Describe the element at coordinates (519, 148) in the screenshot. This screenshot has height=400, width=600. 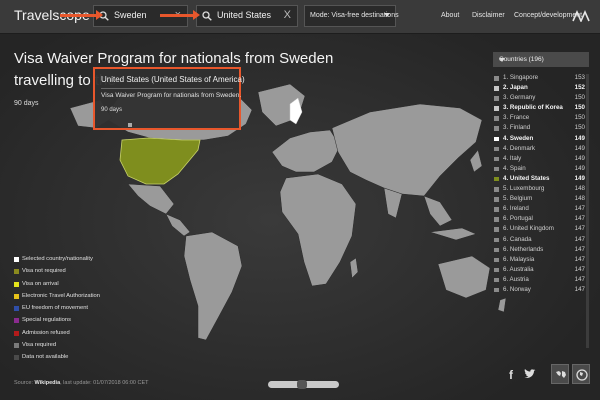
I see `country-name: 4. Denmark` at that location.